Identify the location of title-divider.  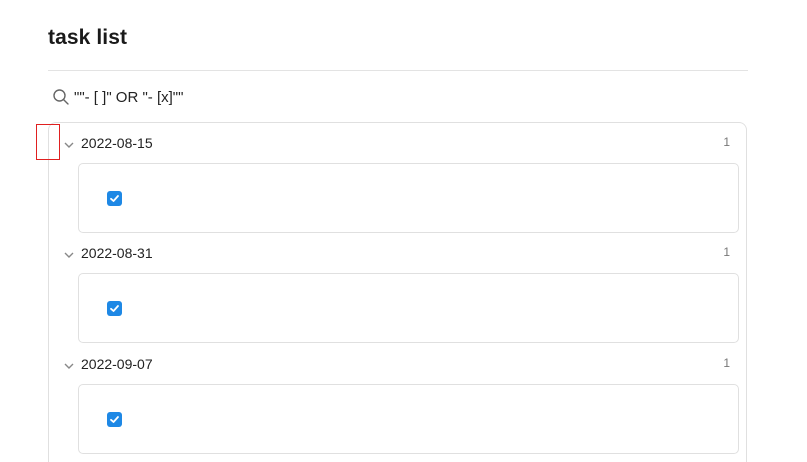
(398, 70).